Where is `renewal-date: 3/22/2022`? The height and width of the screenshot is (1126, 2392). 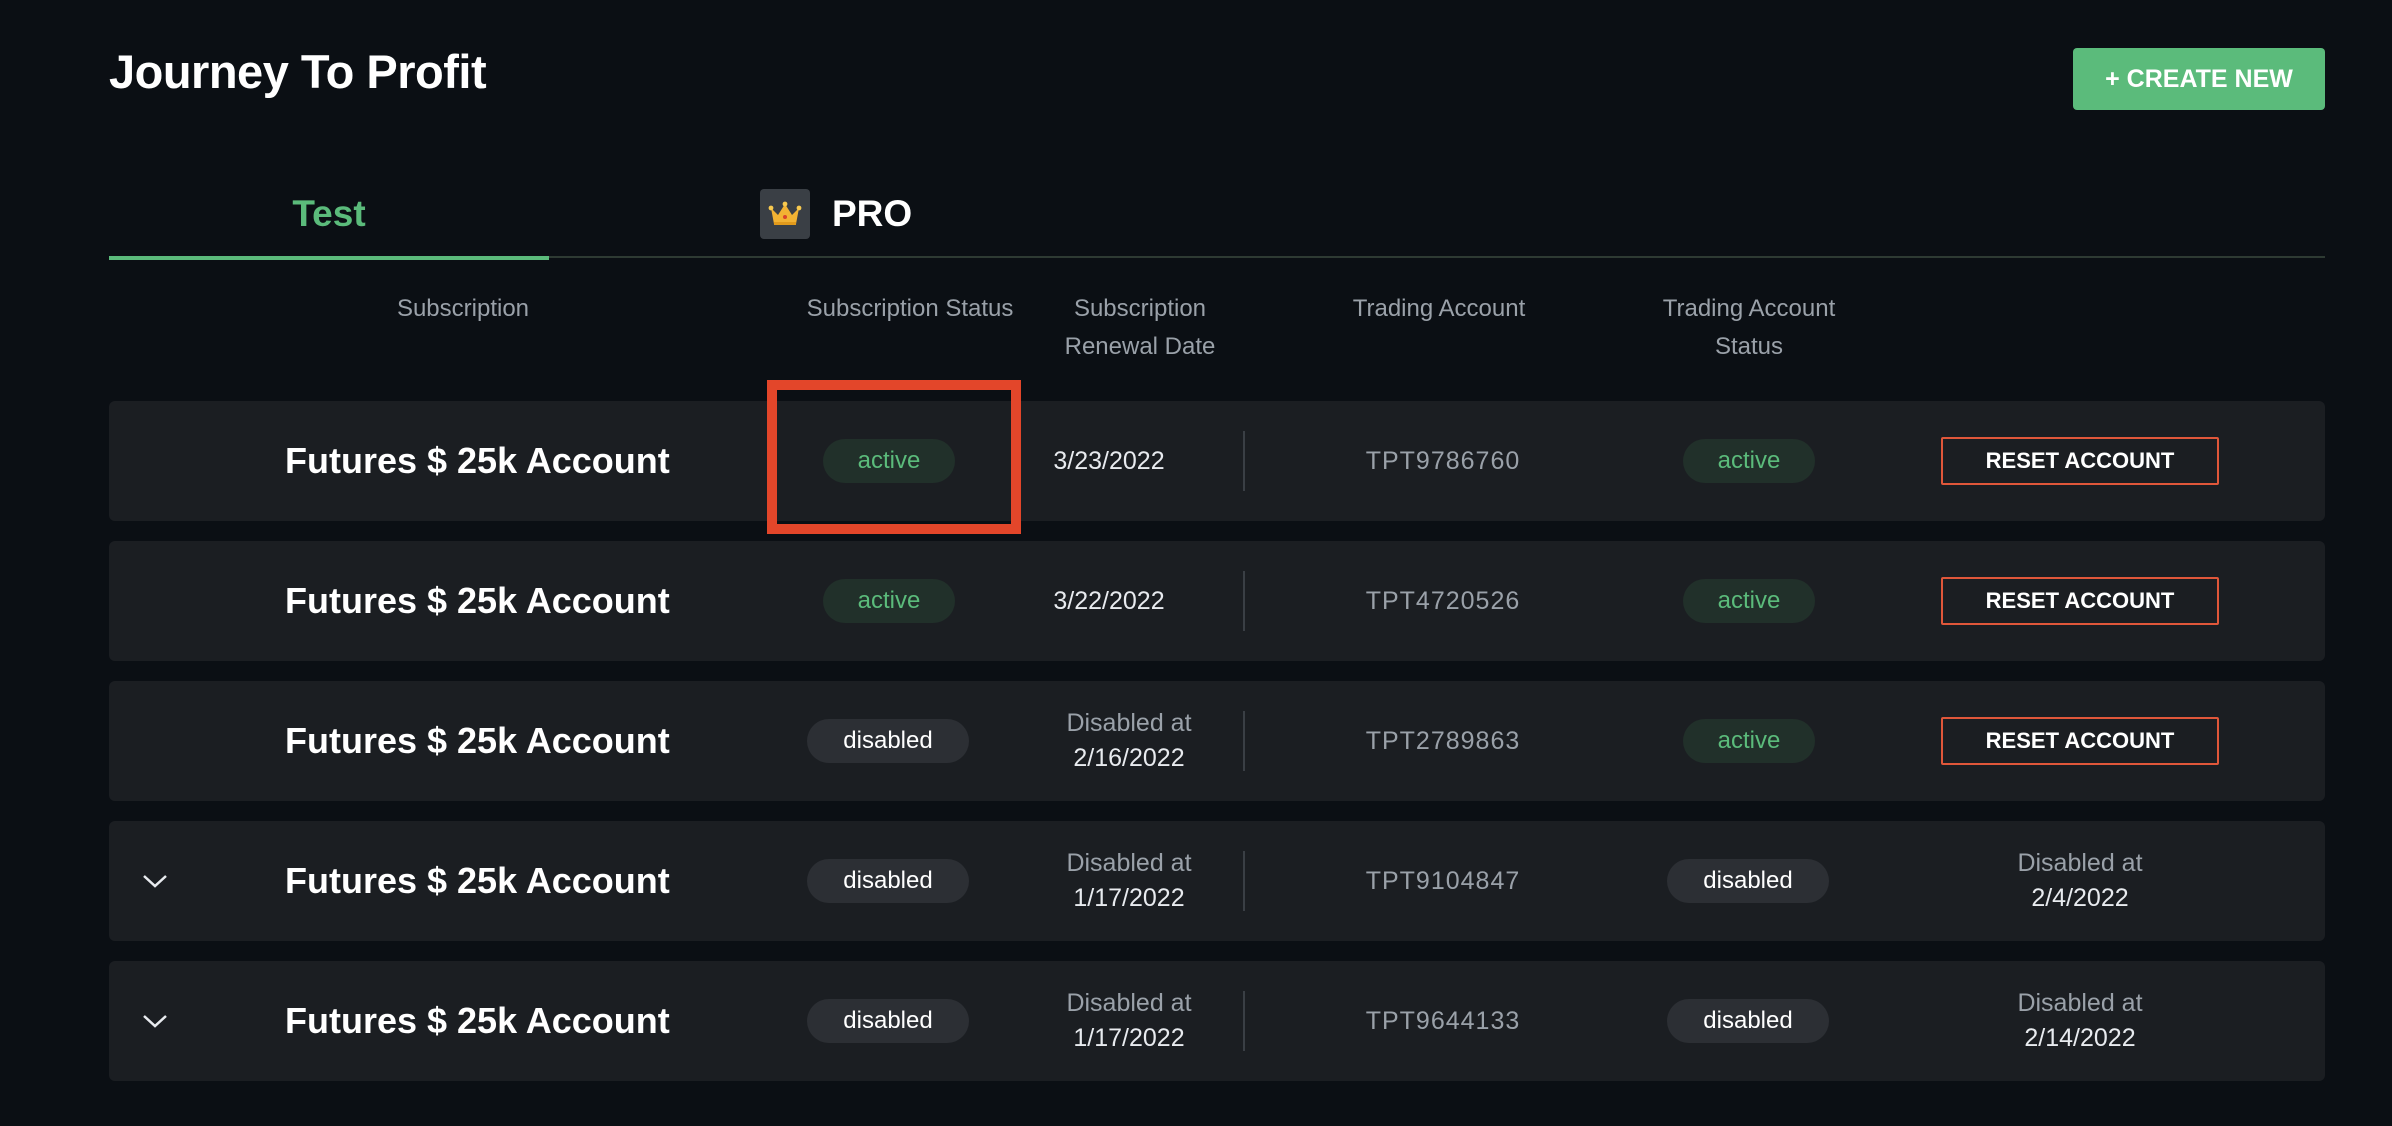
renewal-date: 3/22/2022 is located at coordinates (1109, 600).